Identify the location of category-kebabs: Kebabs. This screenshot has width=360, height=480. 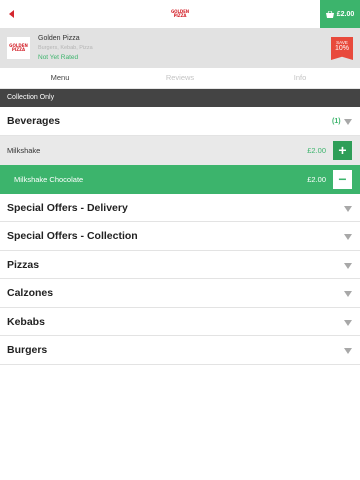
(180, 321).